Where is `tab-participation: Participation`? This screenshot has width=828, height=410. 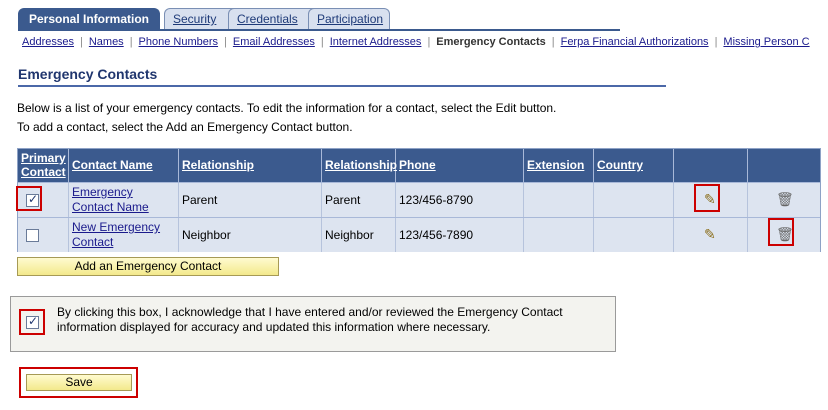
tab-participation: Participation is located at coordinates (349, 19).